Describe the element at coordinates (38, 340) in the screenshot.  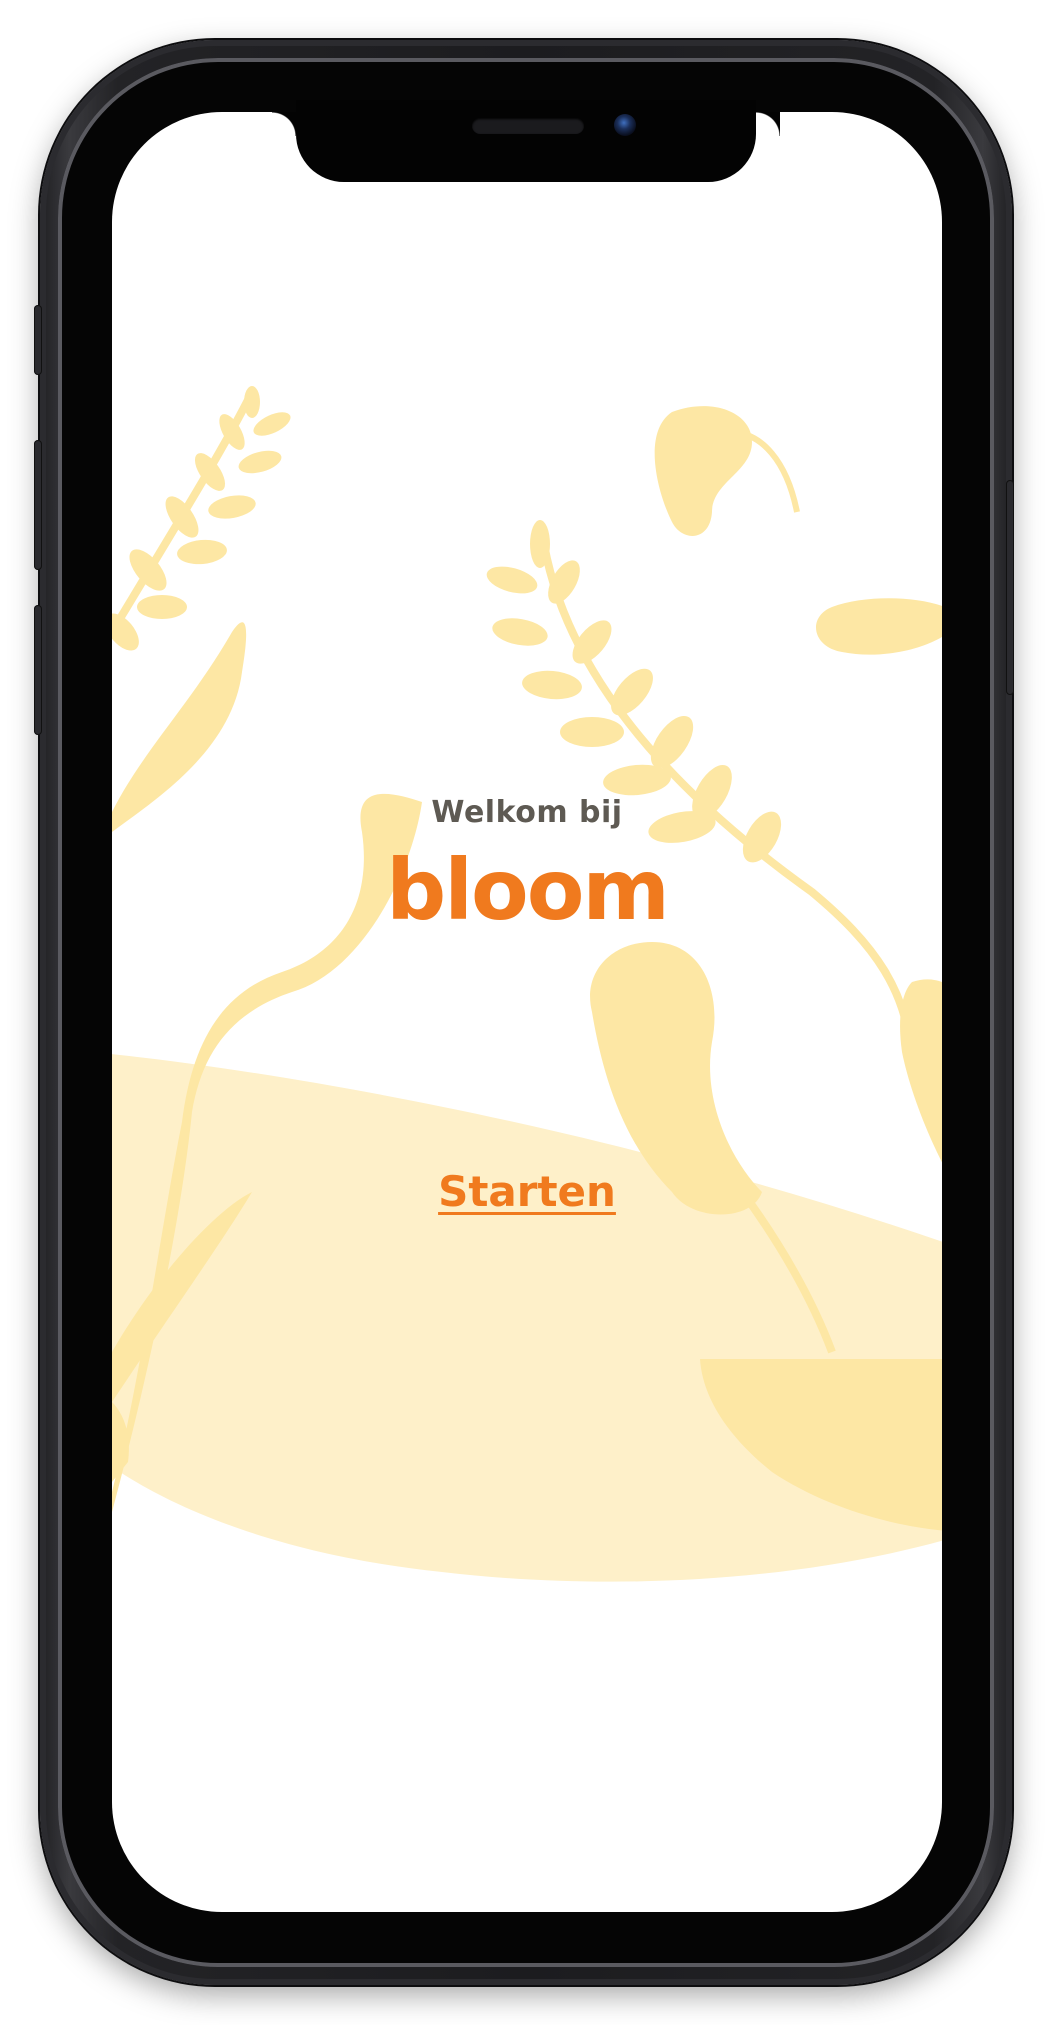
I see `silent-switch` at that location.